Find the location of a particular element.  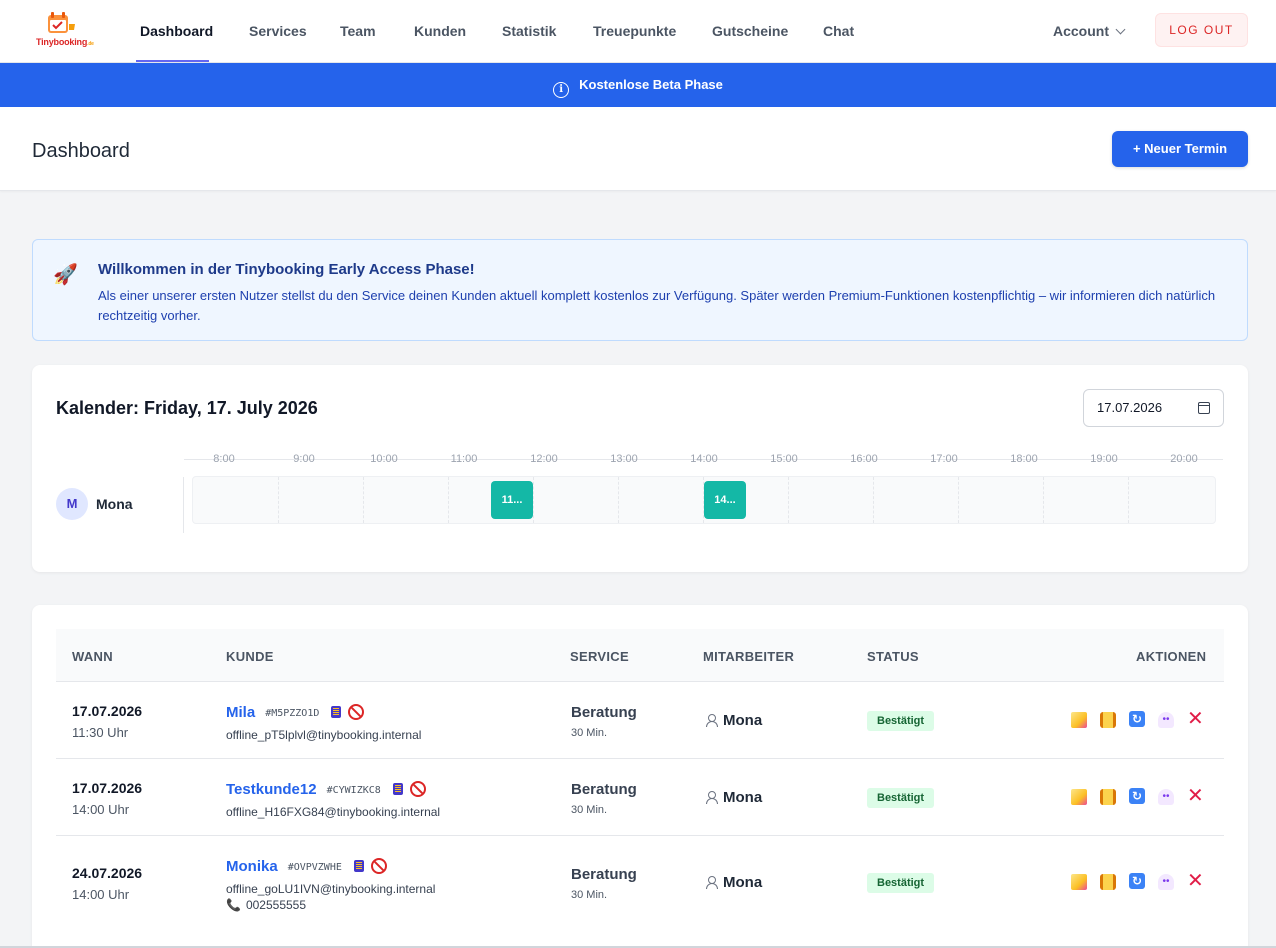

nav-dashboard: Dashboard is located at coordinates (174, 31).